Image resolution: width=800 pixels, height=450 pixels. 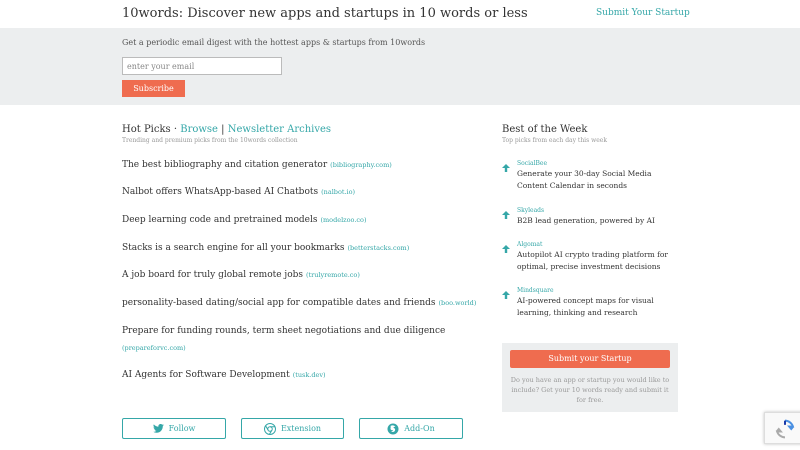 I want to click on best-item-text: B2B lead generation, powered by AI, so click(x=598, y=221).